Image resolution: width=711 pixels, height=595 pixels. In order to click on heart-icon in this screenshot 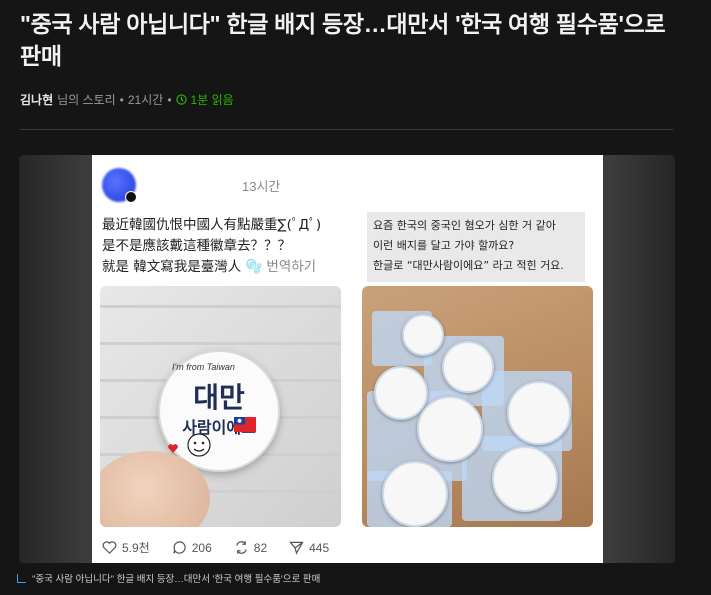, I will do `click(173, 448)`.